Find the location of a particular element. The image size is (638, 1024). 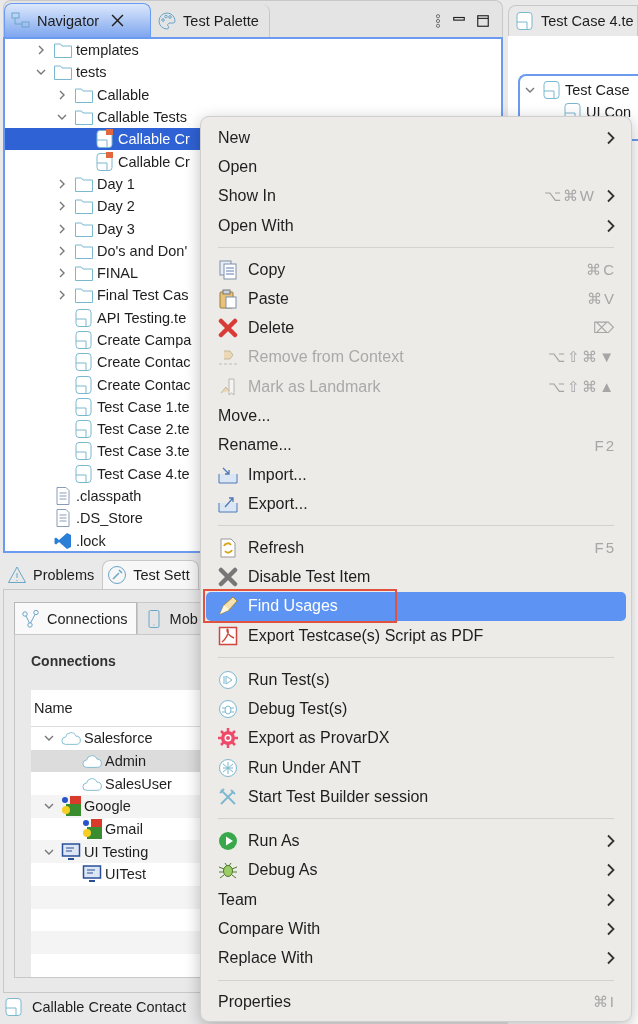

shortcut-hint: ⌘V is located at coordinates (601, 298).